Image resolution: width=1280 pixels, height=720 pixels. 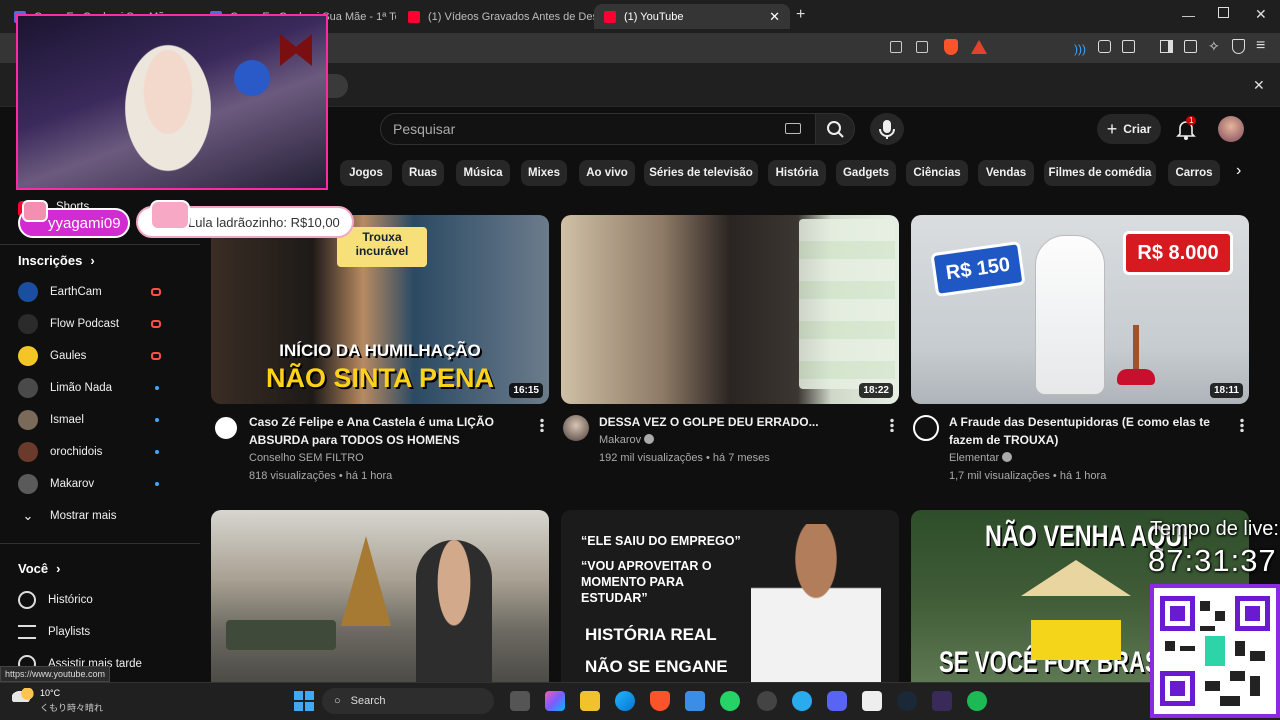 What do you see at coordinates (544, 173) in the screenshot?
I see `chip-mixes: Mixes` at bounding box center [544, 173].